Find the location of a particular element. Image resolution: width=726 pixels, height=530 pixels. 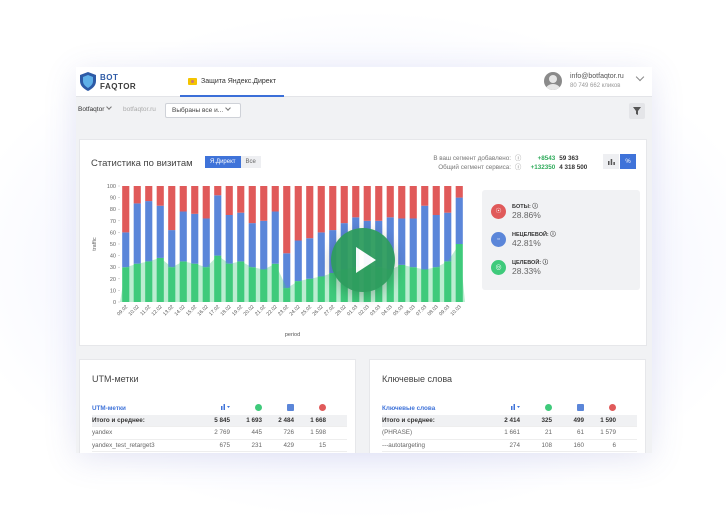

y-tick-label: 60 is located at coordinates (113, 233).